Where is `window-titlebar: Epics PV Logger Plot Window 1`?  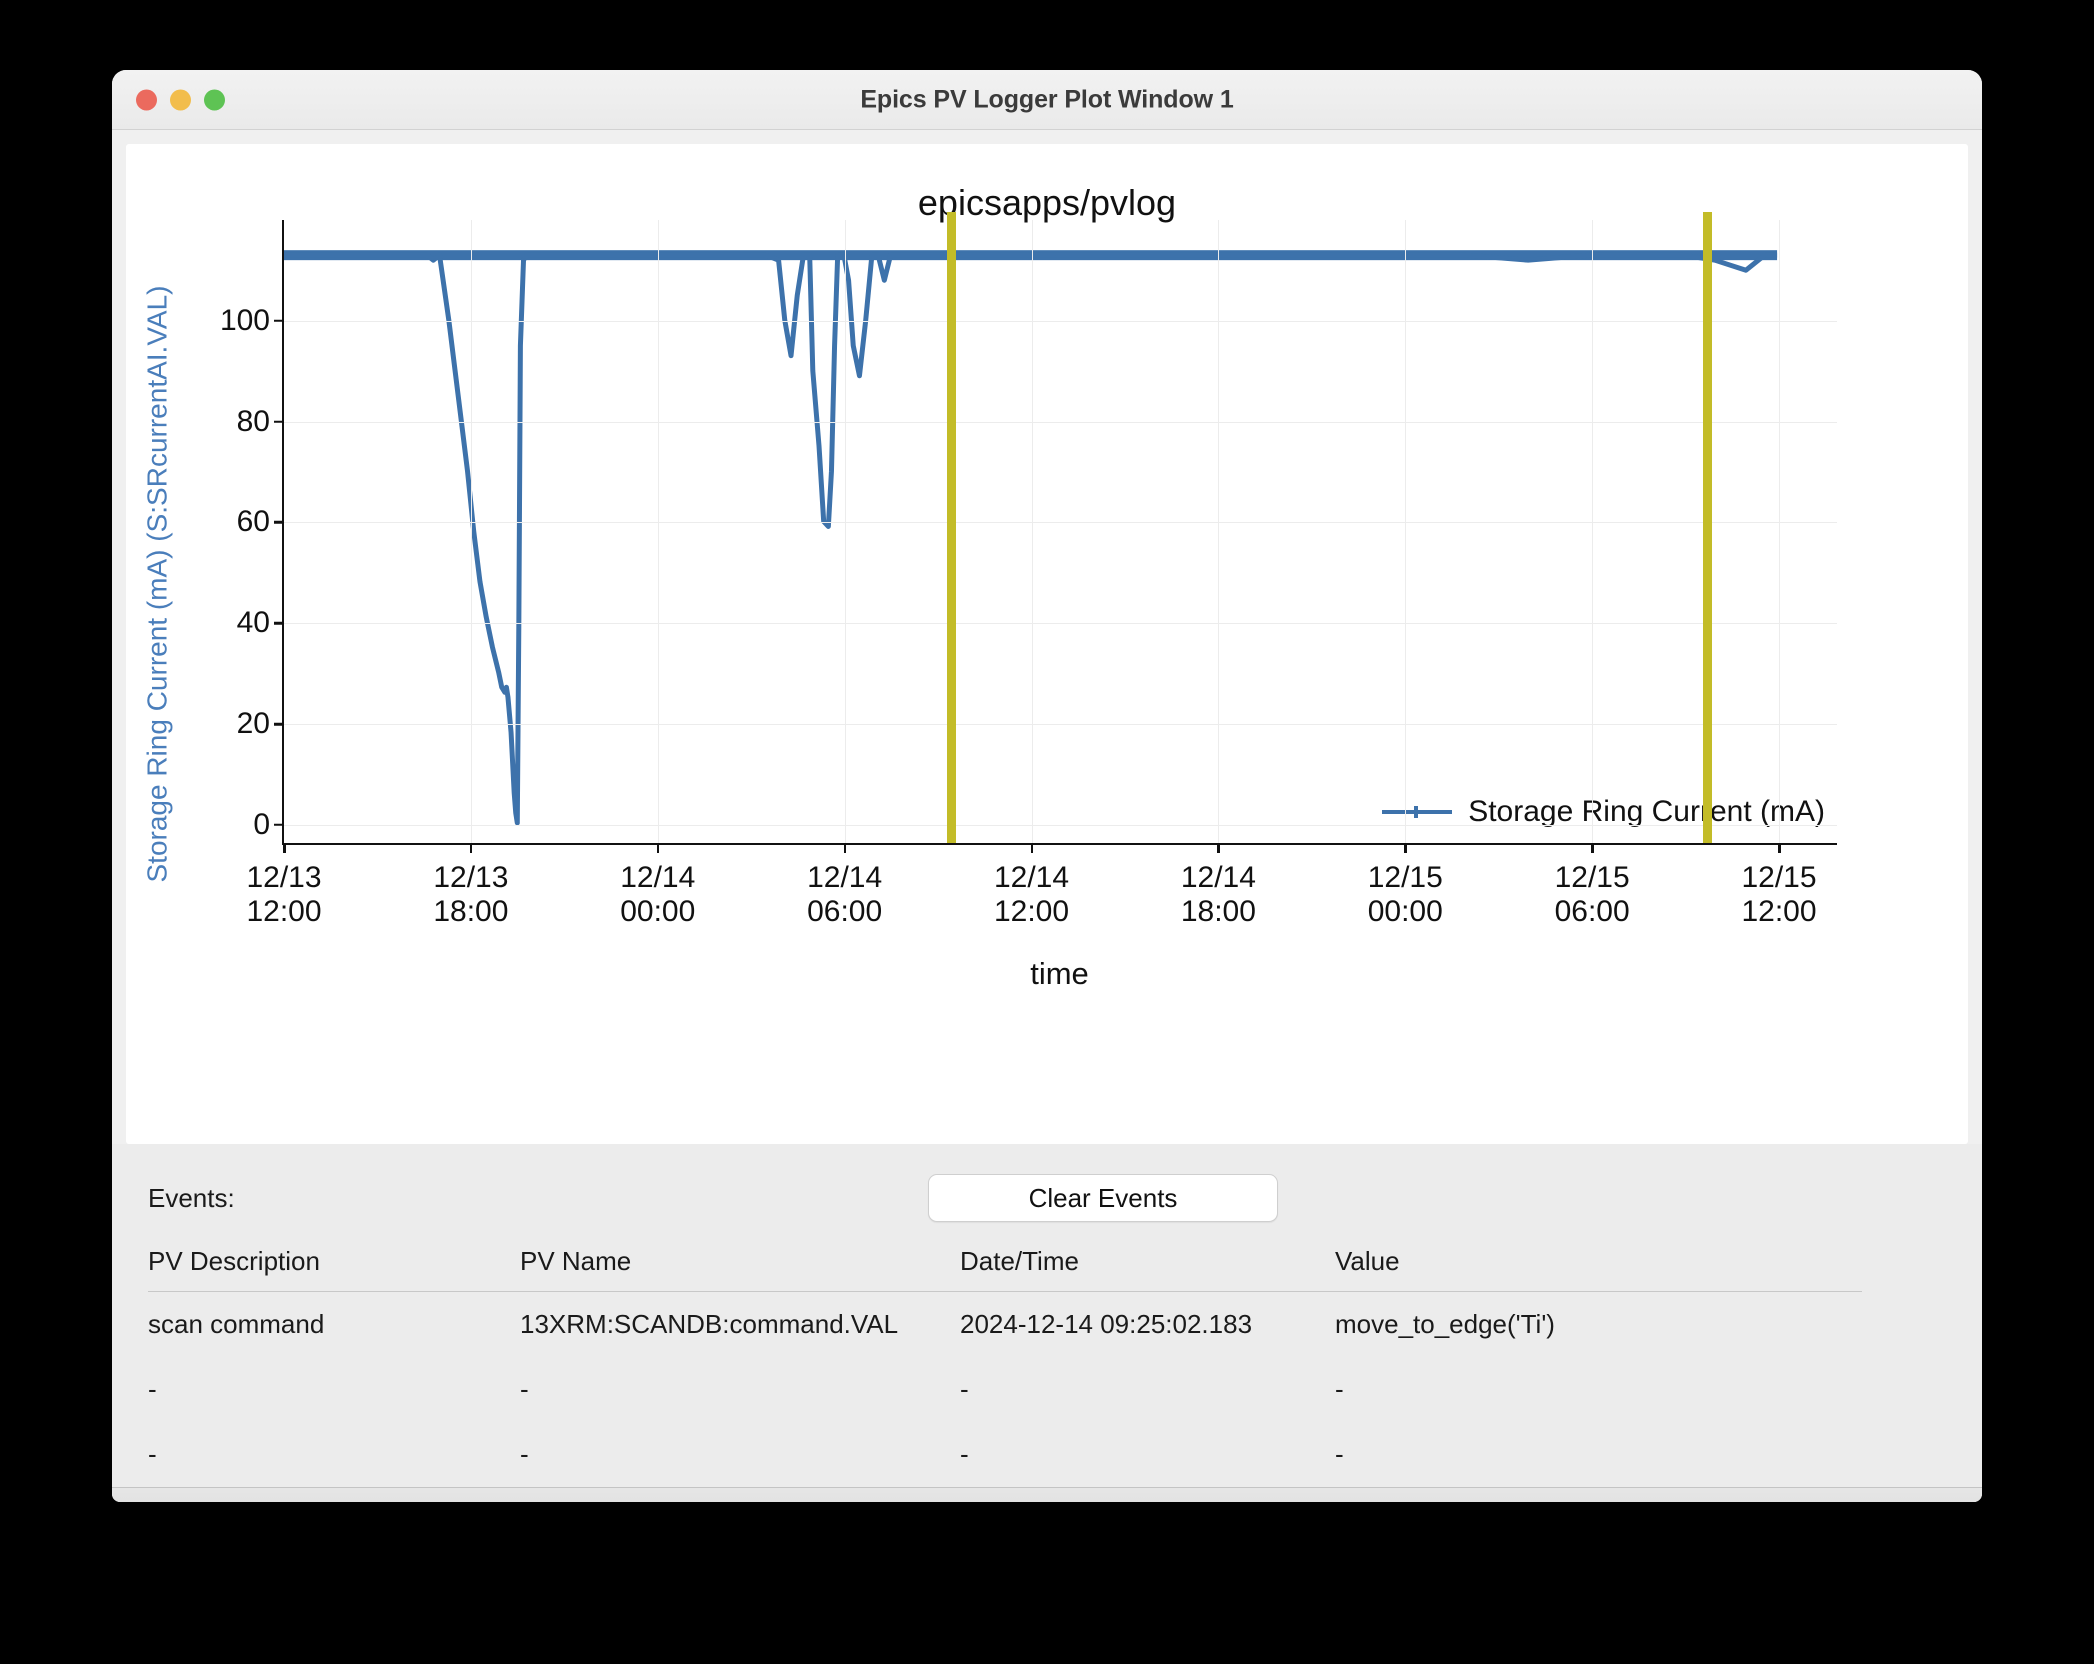 window-titlebar: Epics PV Logger Plot Window 1 is located at coordinates (1047, 100).